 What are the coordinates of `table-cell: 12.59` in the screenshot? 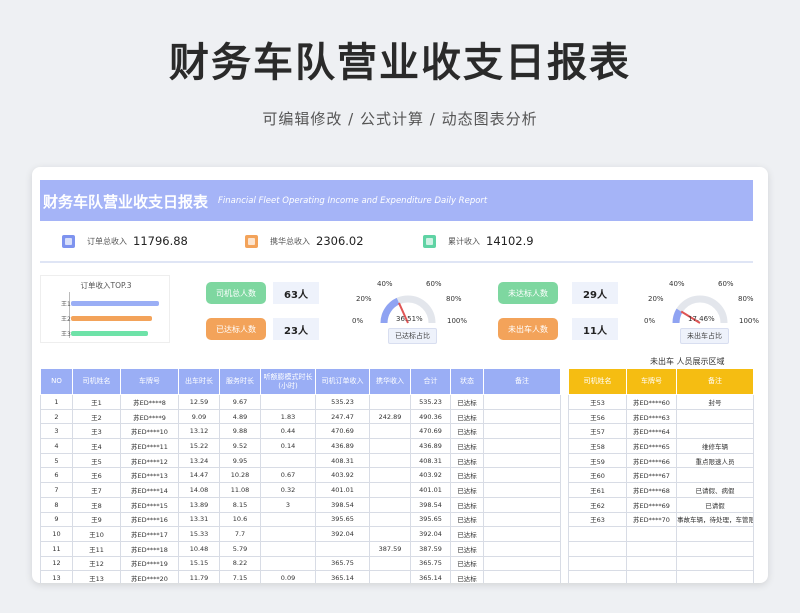 It's located at (199, 402).